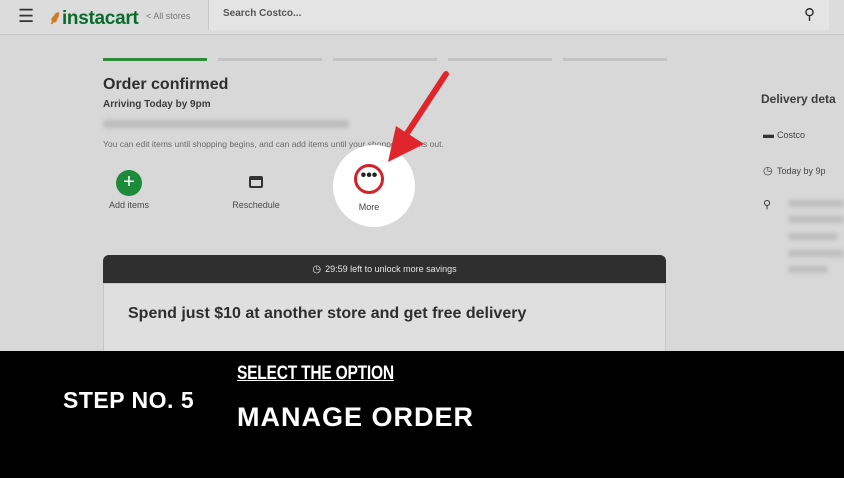 This screenshot has height=478, width=844. I want to click on location-row: ⚲, so click(770, 204).